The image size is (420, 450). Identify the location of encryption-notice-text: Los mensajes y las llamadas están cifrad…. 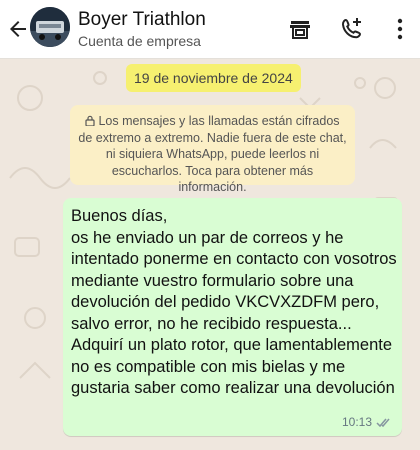
(212, 154).